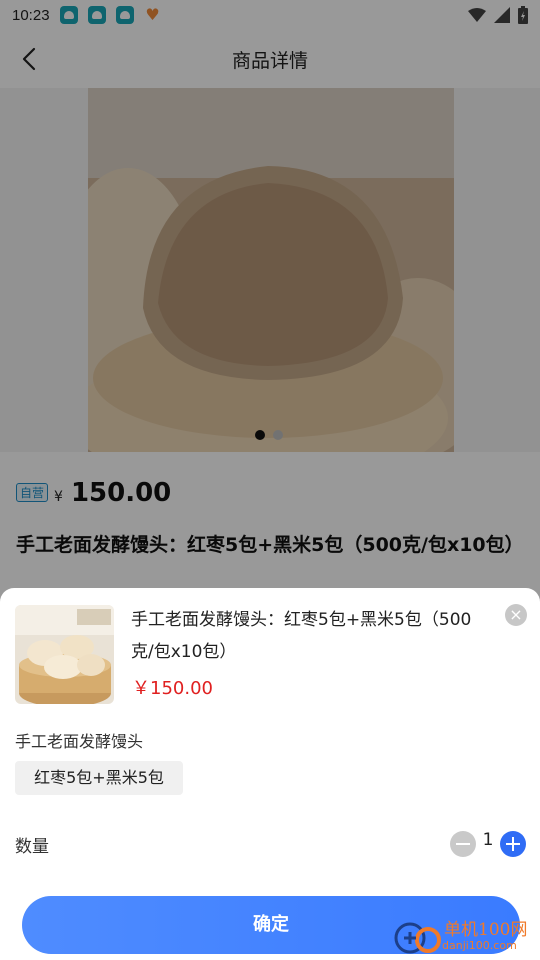 The image size is (540, 960). Describe the element at coordinates (513, 844) in the screenshot. I see `quantity-increase-button` at that location.